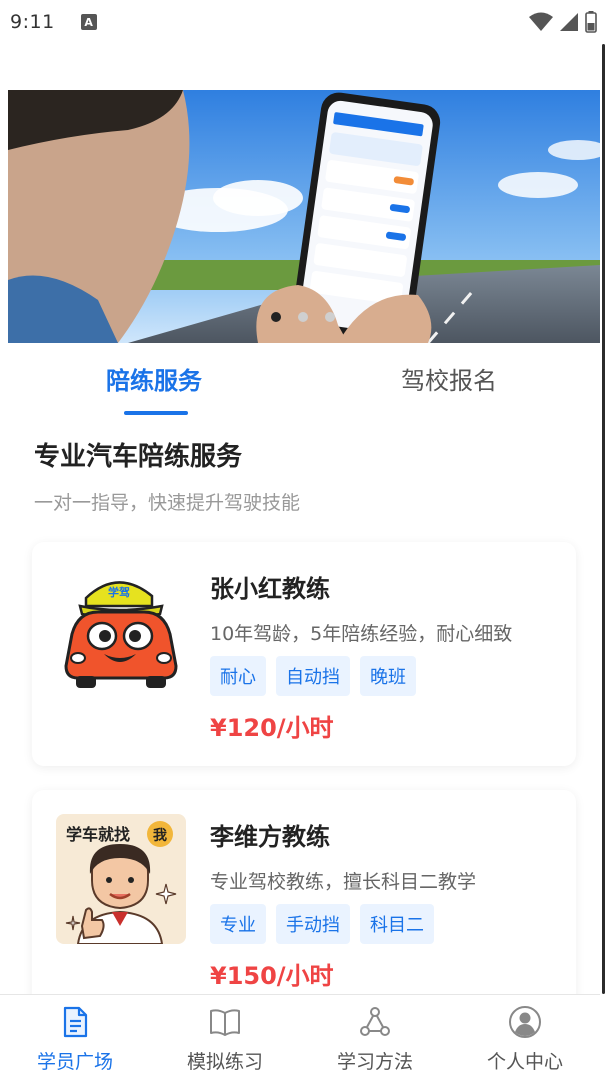 The width and height of the screenshot is (607, 1080). Describe the element at coordinates (154, 378) in the screenshot. I see `tab-coaching-service: 陪练服务` at that location.